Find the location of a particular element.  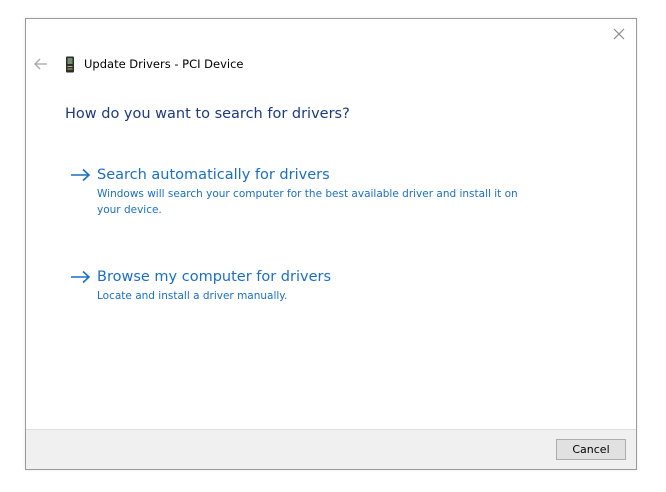

page-heading: How do you want to search for drivers? is located at coordinates (207, 114).